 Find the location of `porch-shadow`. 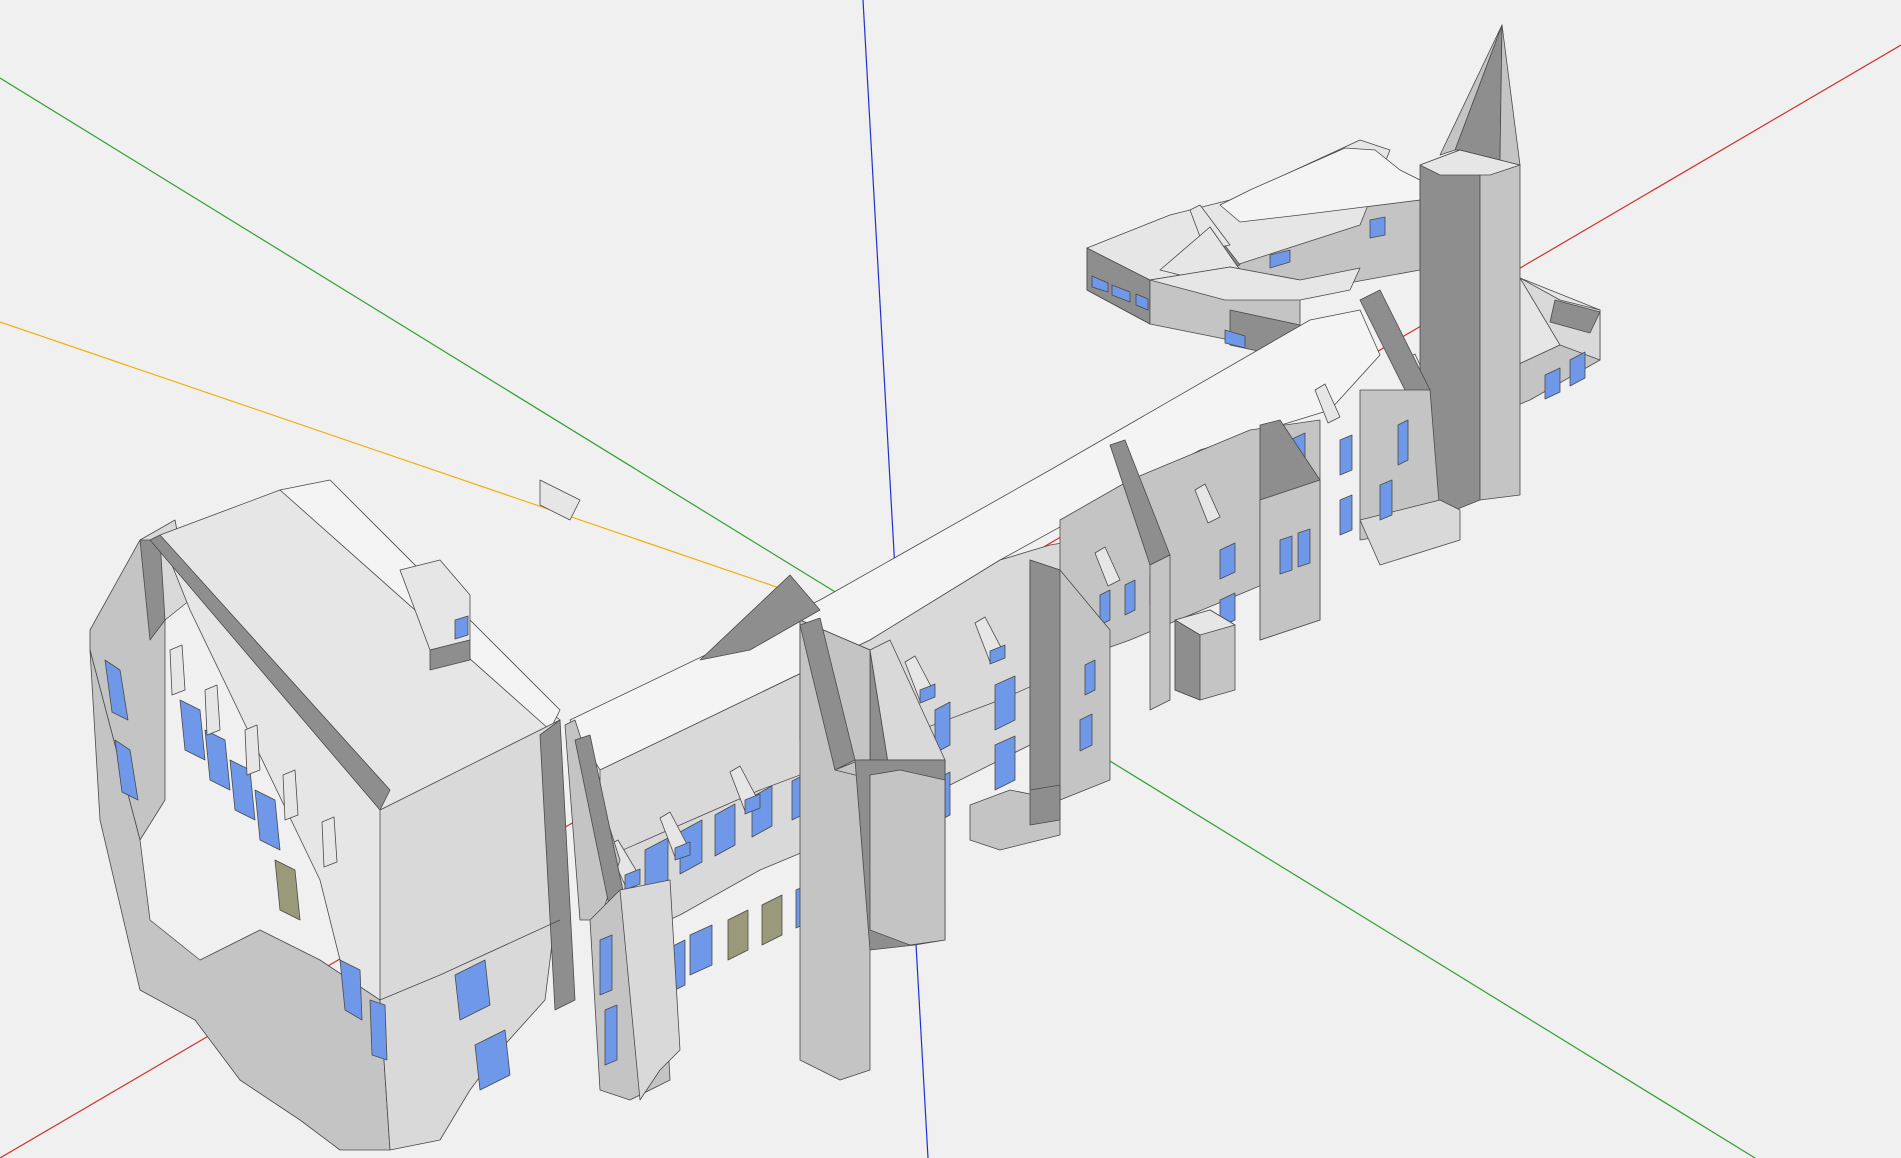

porch-shadow is located at coordinates (1045, 805).